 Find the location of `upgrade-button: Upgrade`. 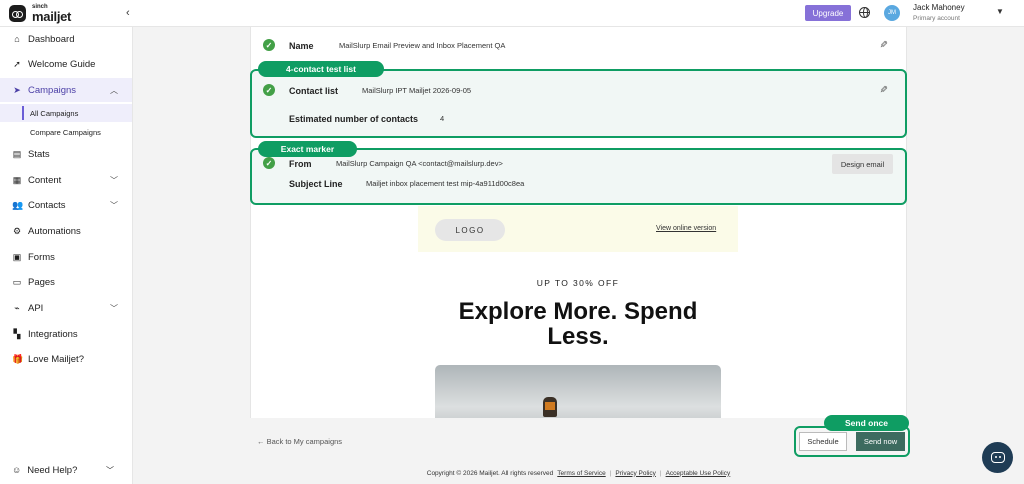

upgrade-button: Upgrade is located at coordinates (828, 13).